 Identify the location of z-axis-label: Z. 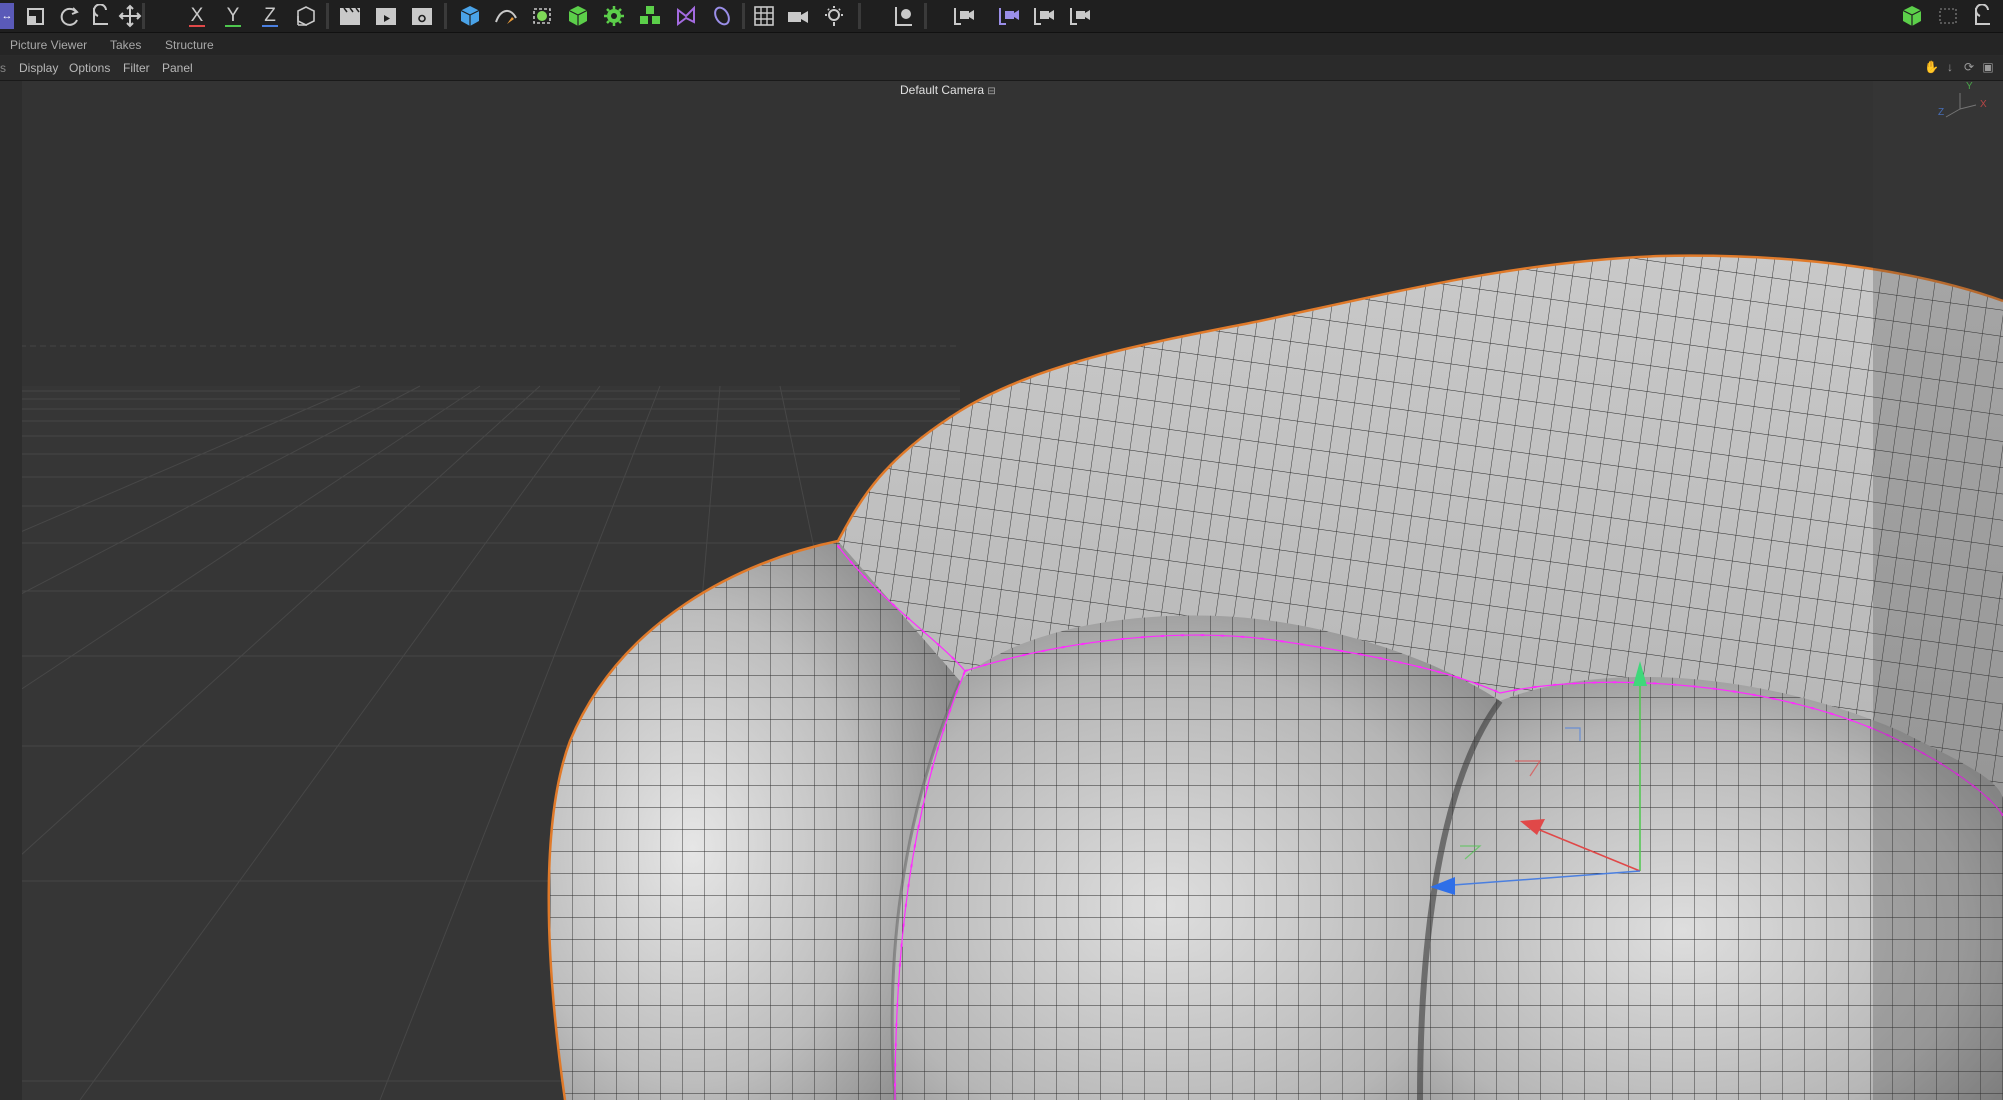
(270, 15).